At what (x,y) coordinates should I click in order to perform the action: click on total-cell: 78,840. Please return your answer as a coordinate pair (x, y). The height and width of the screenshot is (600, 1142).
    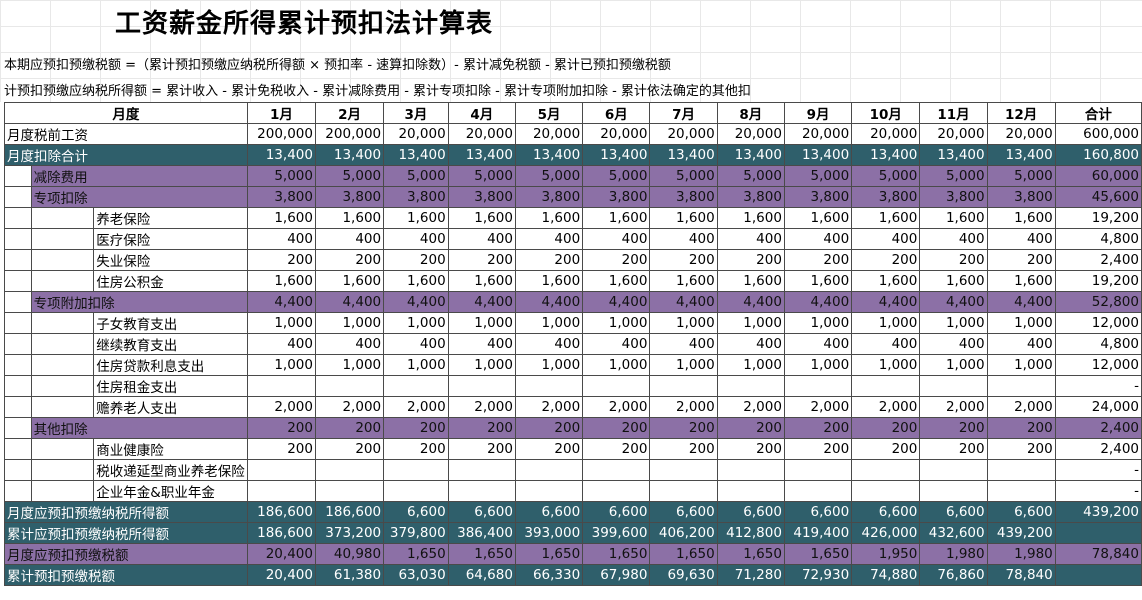
    Looking at the image, I should click on (1098, 554).